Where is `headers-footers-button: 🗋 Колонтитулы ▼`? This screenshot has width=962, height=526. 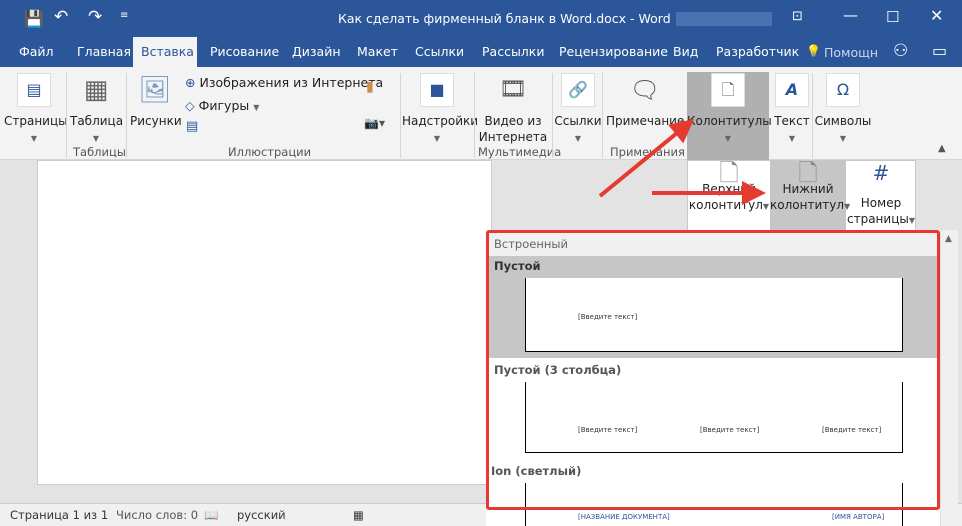
headers-footers-button: 🗋 Колонтитулы ▼ is located at coordinates (729, 116).